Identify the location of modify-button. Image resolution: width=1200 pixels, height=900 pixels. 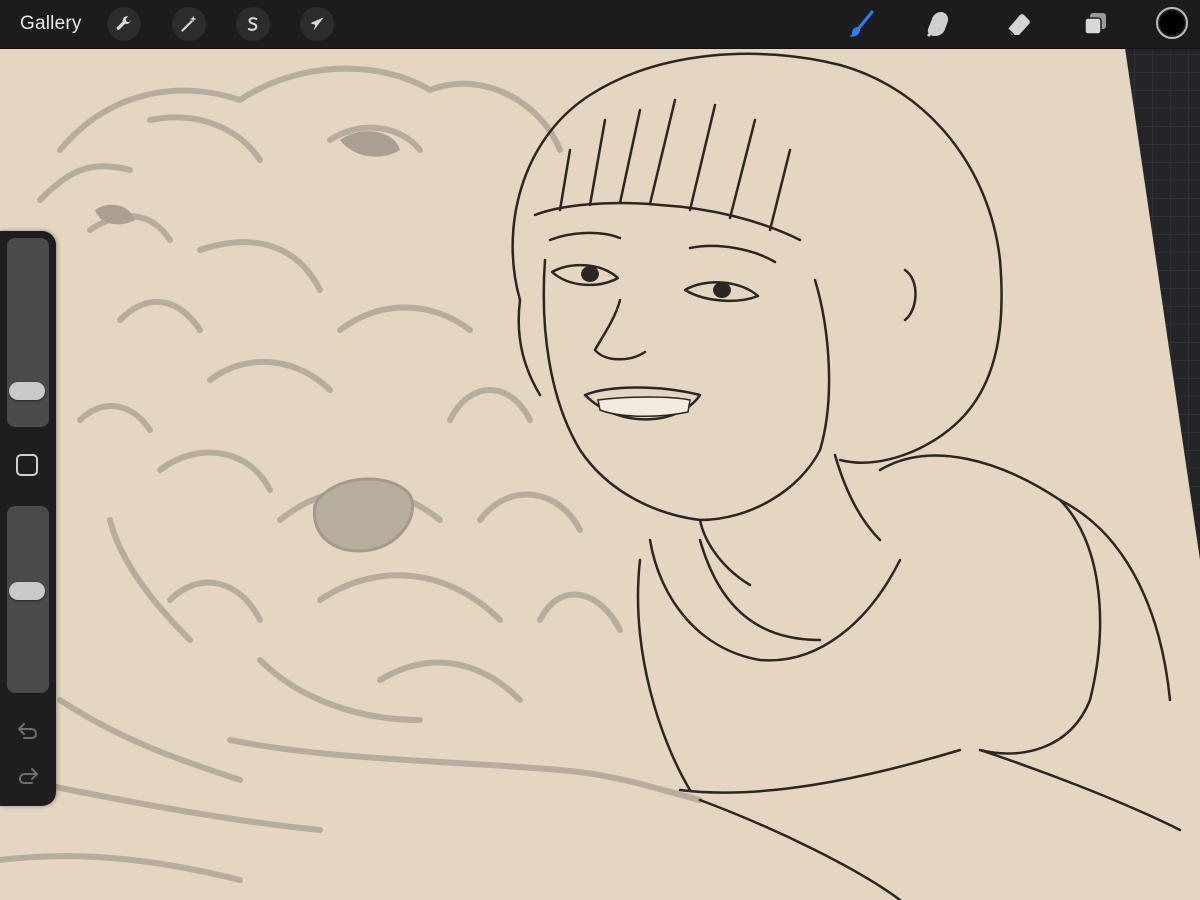
(27, 465).